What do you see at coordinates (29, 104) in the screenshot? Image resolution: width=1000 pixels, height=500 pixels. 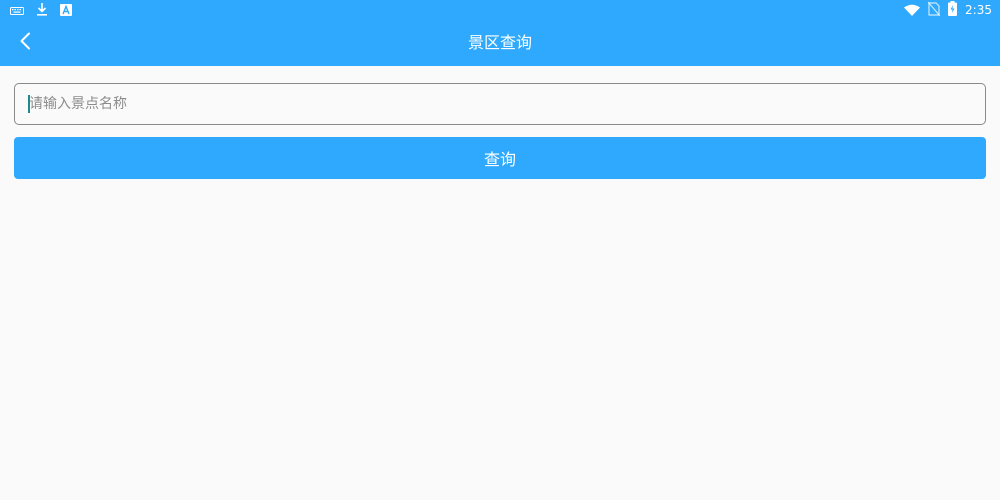 I see `text-cursor` at bounding box center [29, 104].